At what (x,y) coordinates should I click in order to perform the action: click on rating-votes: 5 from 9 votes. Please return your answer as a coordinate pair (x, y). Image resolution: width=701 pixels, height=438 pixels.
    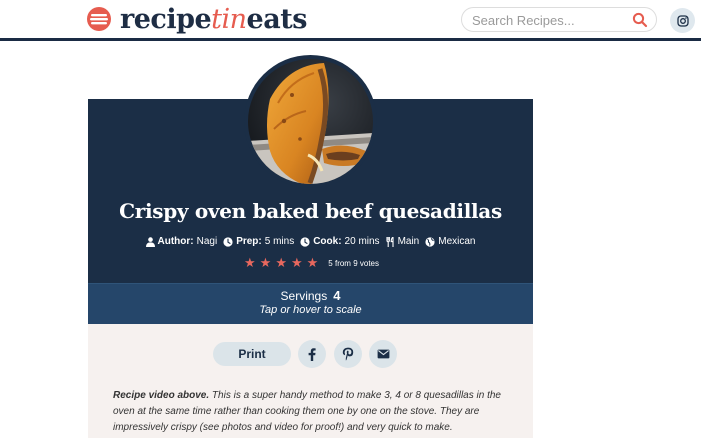
    Looking at the image, I should click on (353, 263).